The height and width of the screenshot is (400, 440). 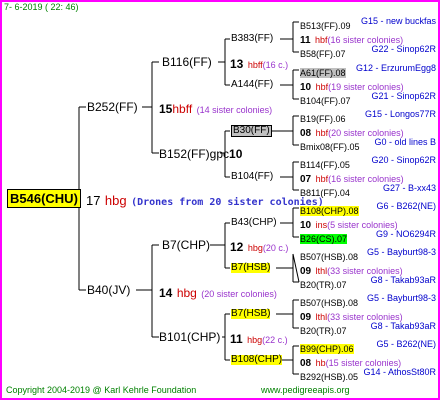 I want to click on root-hb: hbg, so click(x=115, y=200).